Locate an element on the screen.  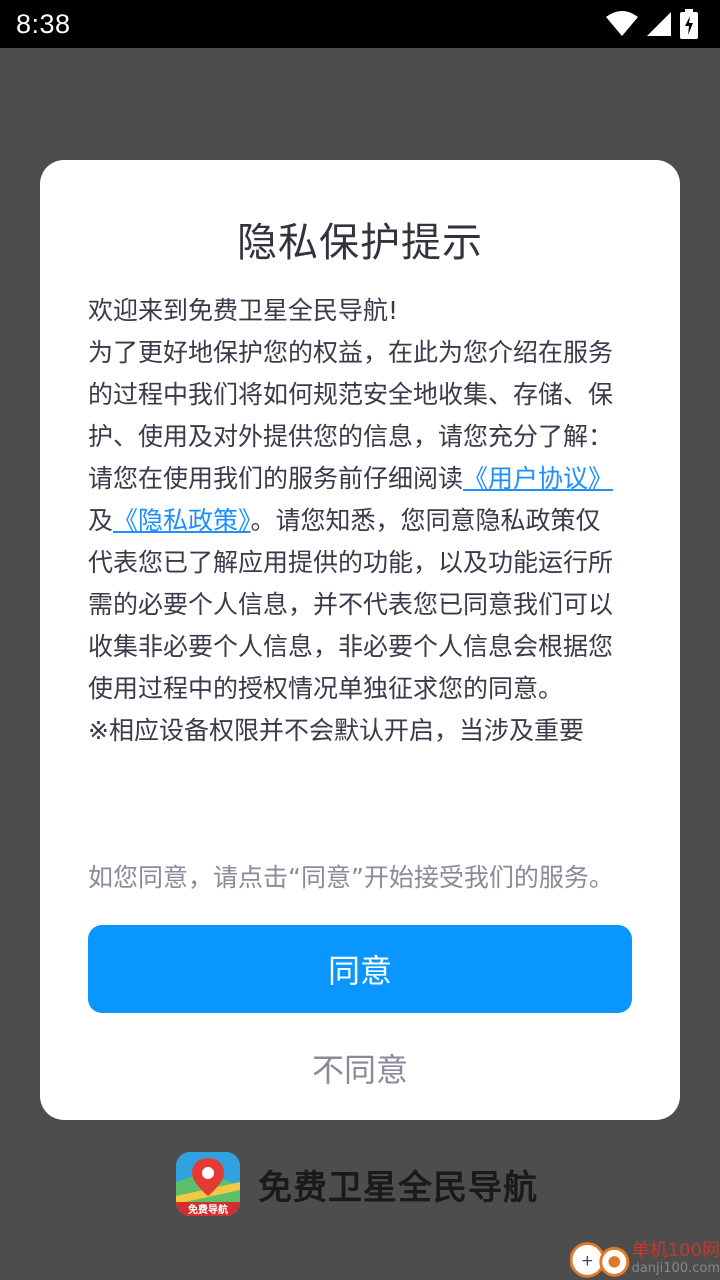
app-logo-text: 免费导航 is located at coordinates (208, 1209).